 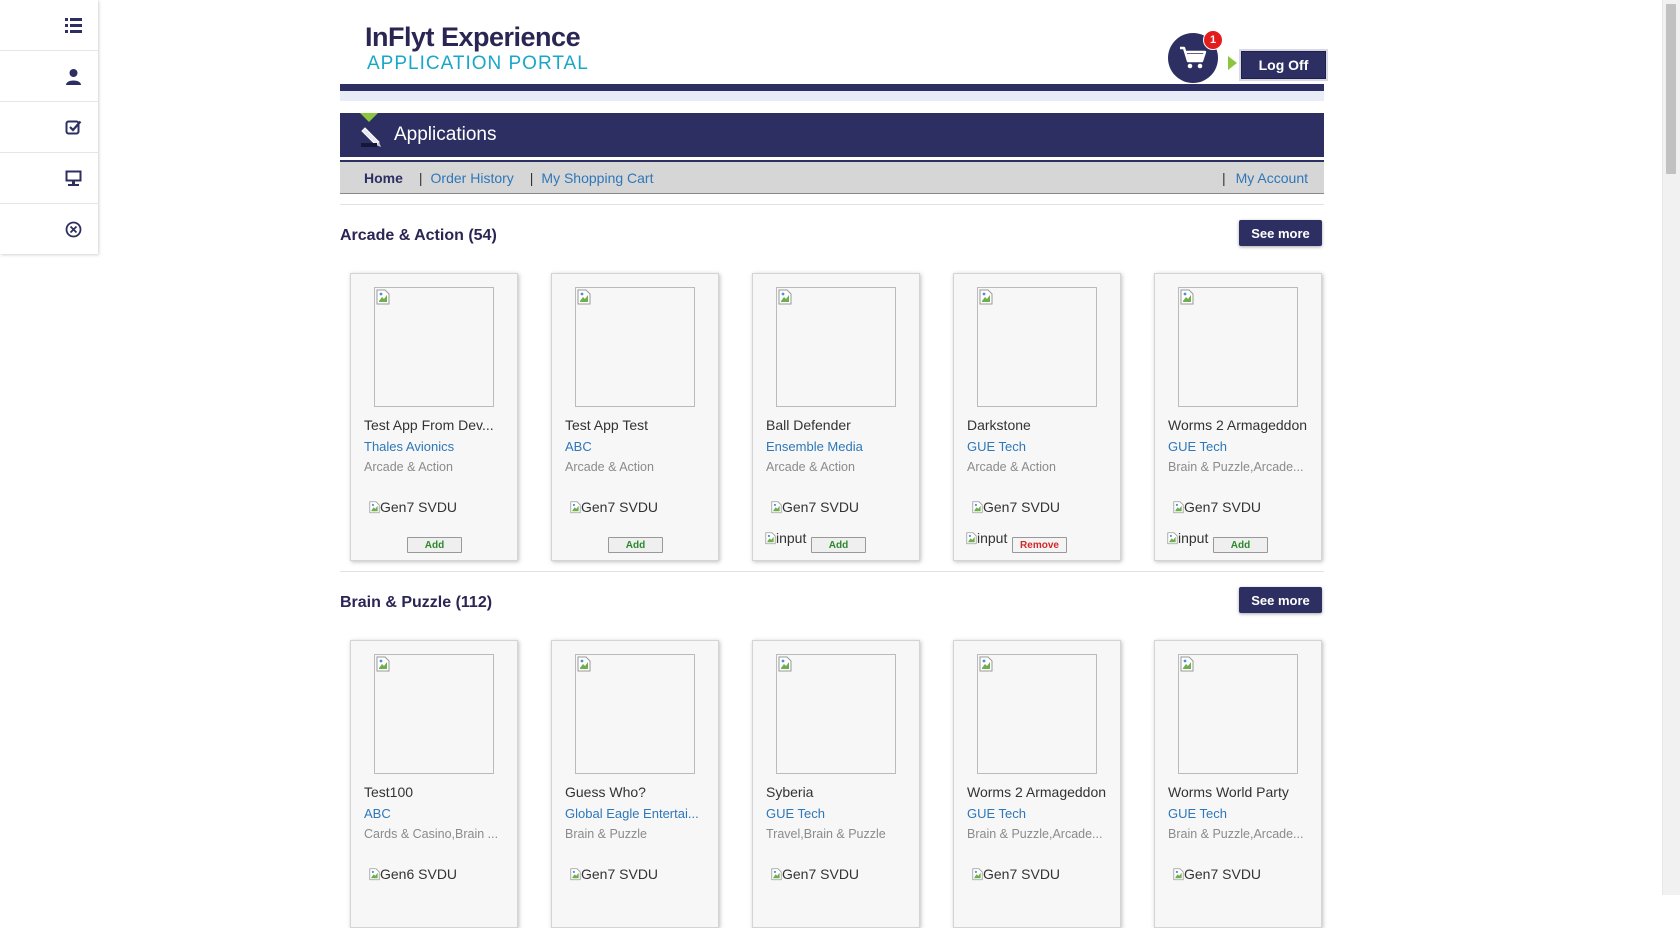 I want to click on scrollbar-thumb, so click(x=1671, y=89).